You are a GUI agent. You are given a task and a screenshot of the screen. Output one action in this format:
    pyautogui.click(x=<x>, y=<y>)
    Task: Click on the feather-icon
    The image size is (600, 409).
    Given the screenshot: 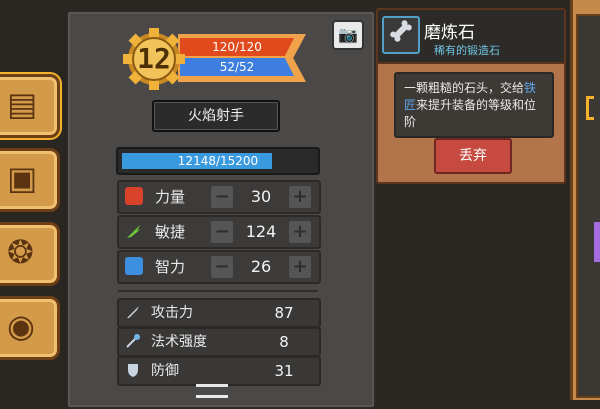 What is the action you would take?
    pyautogui.click(x=134, y=231)
    